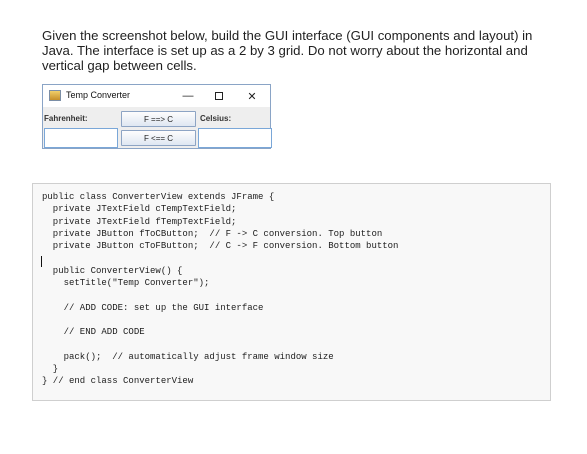 The image size is (587, 454). I want to click on code-line: setTitle("Temp Converter");, so click(126, 283).